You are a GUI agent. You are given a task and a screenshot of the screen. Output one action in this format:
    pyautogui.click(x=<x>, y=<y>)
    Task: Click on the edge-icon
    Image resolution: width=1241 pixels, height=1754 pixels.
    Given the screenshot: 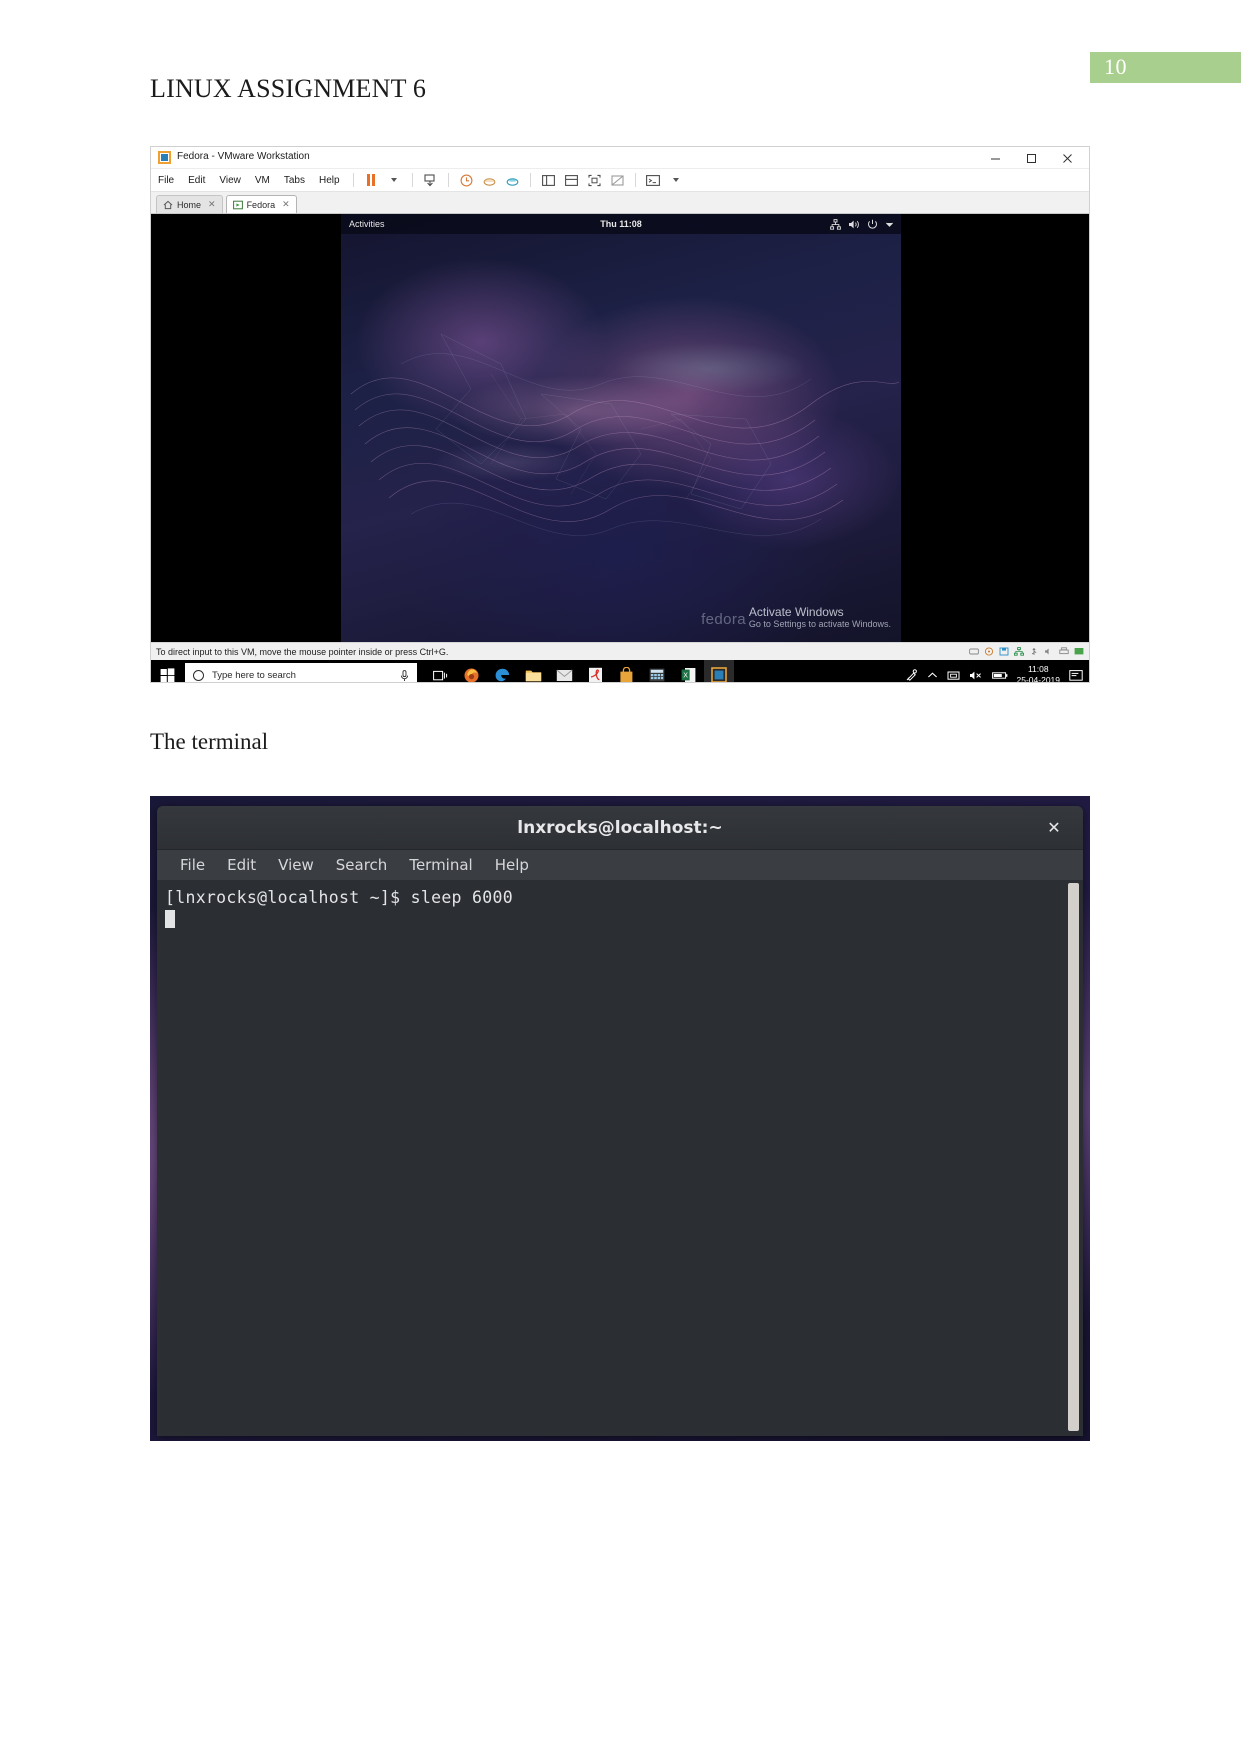 What is the action you would take?
    pyautogui.click(x=502, y=671)
    